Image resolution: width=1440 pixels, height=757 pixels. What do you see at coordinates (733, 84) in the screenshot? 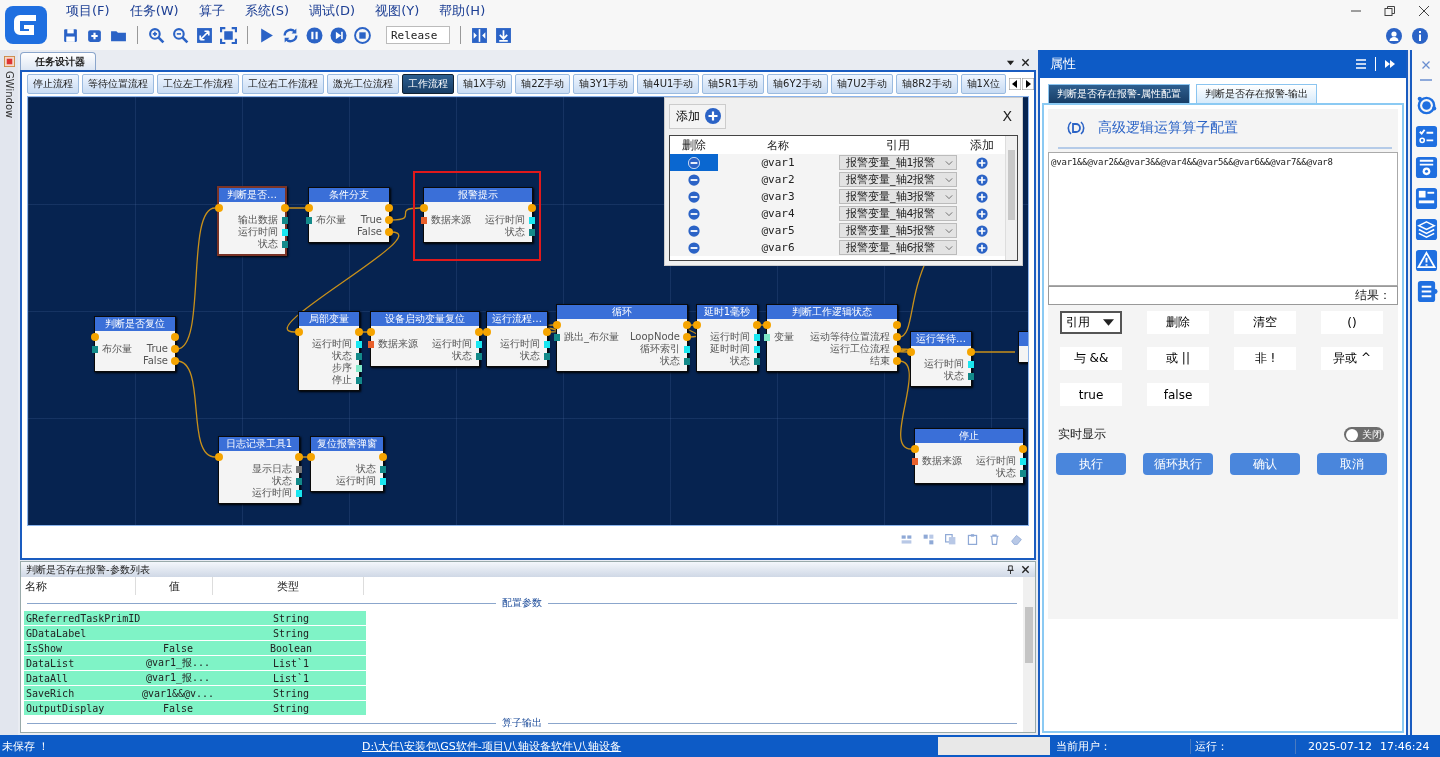
I see `flow-tab: 轴5R1手动` at bounding box center [733, 84].